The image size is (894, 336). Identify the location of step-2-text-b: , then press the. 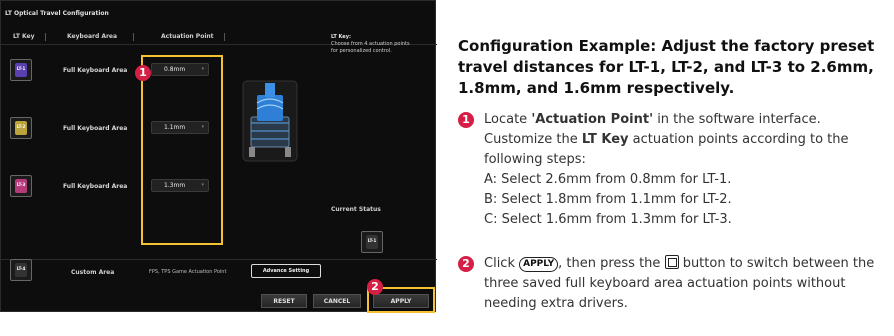
(611, 263).